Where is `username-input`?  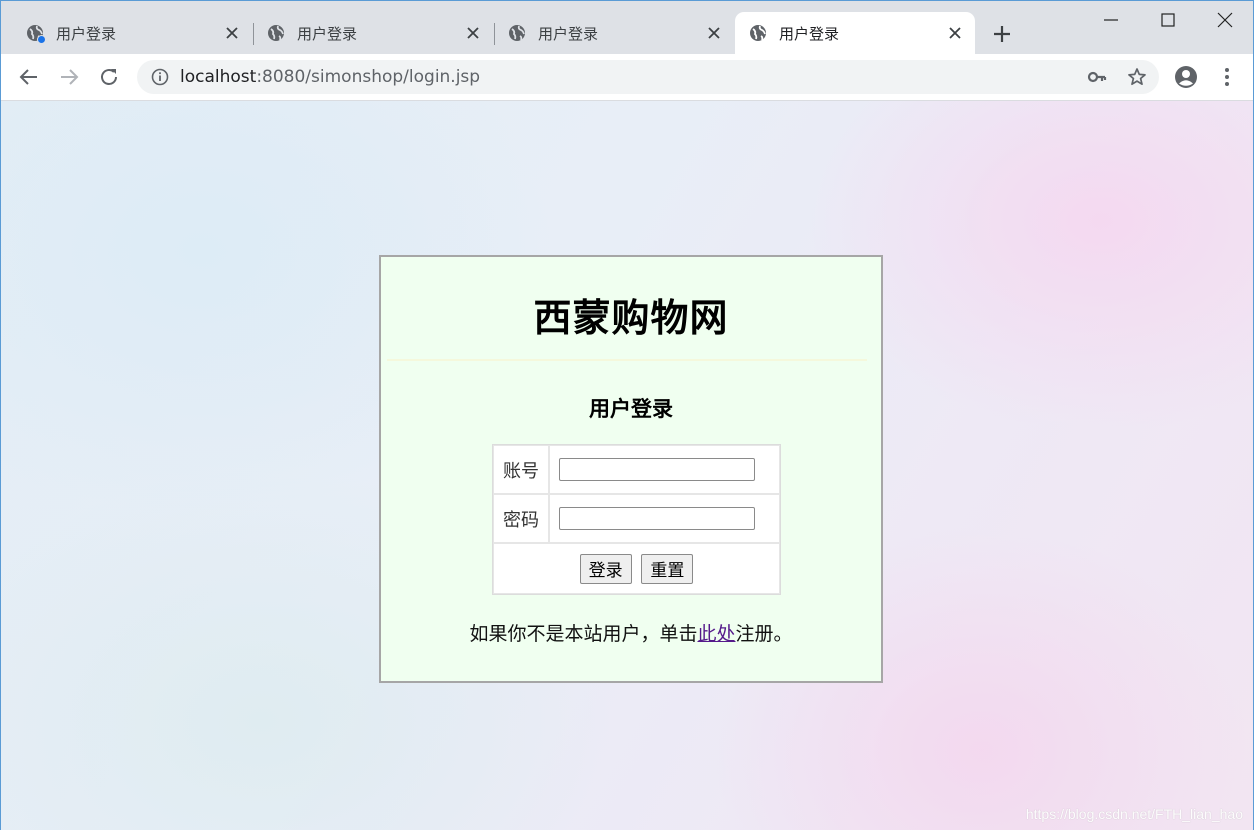 username-input is located at coordinates (657, 469).